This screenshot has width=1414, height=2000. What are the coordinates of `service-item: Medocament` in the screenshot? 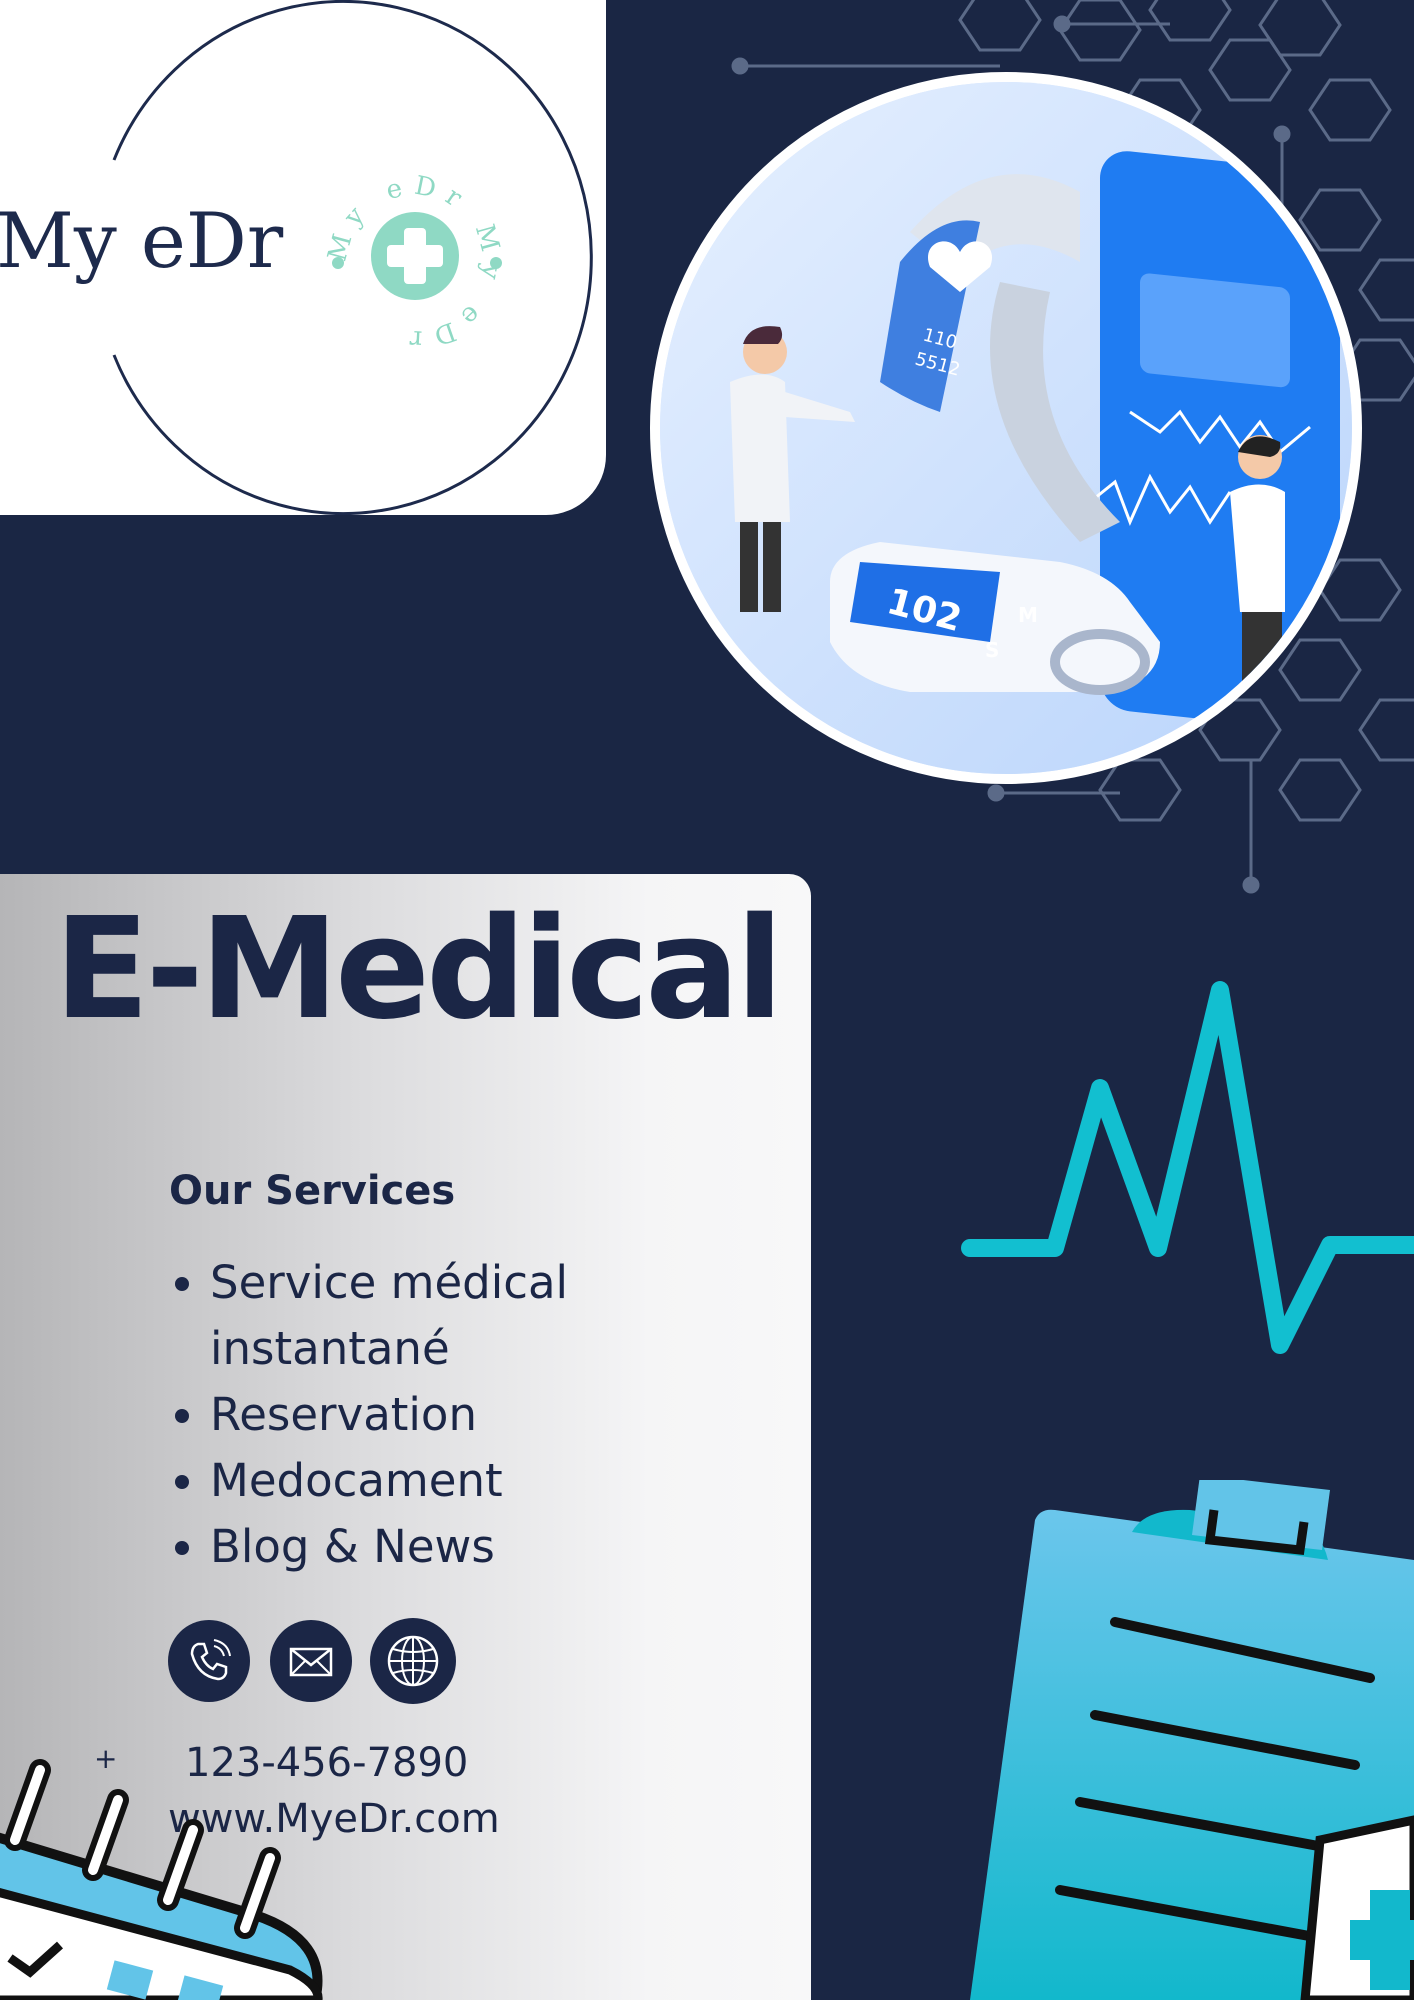 It's located at (440, 1481).